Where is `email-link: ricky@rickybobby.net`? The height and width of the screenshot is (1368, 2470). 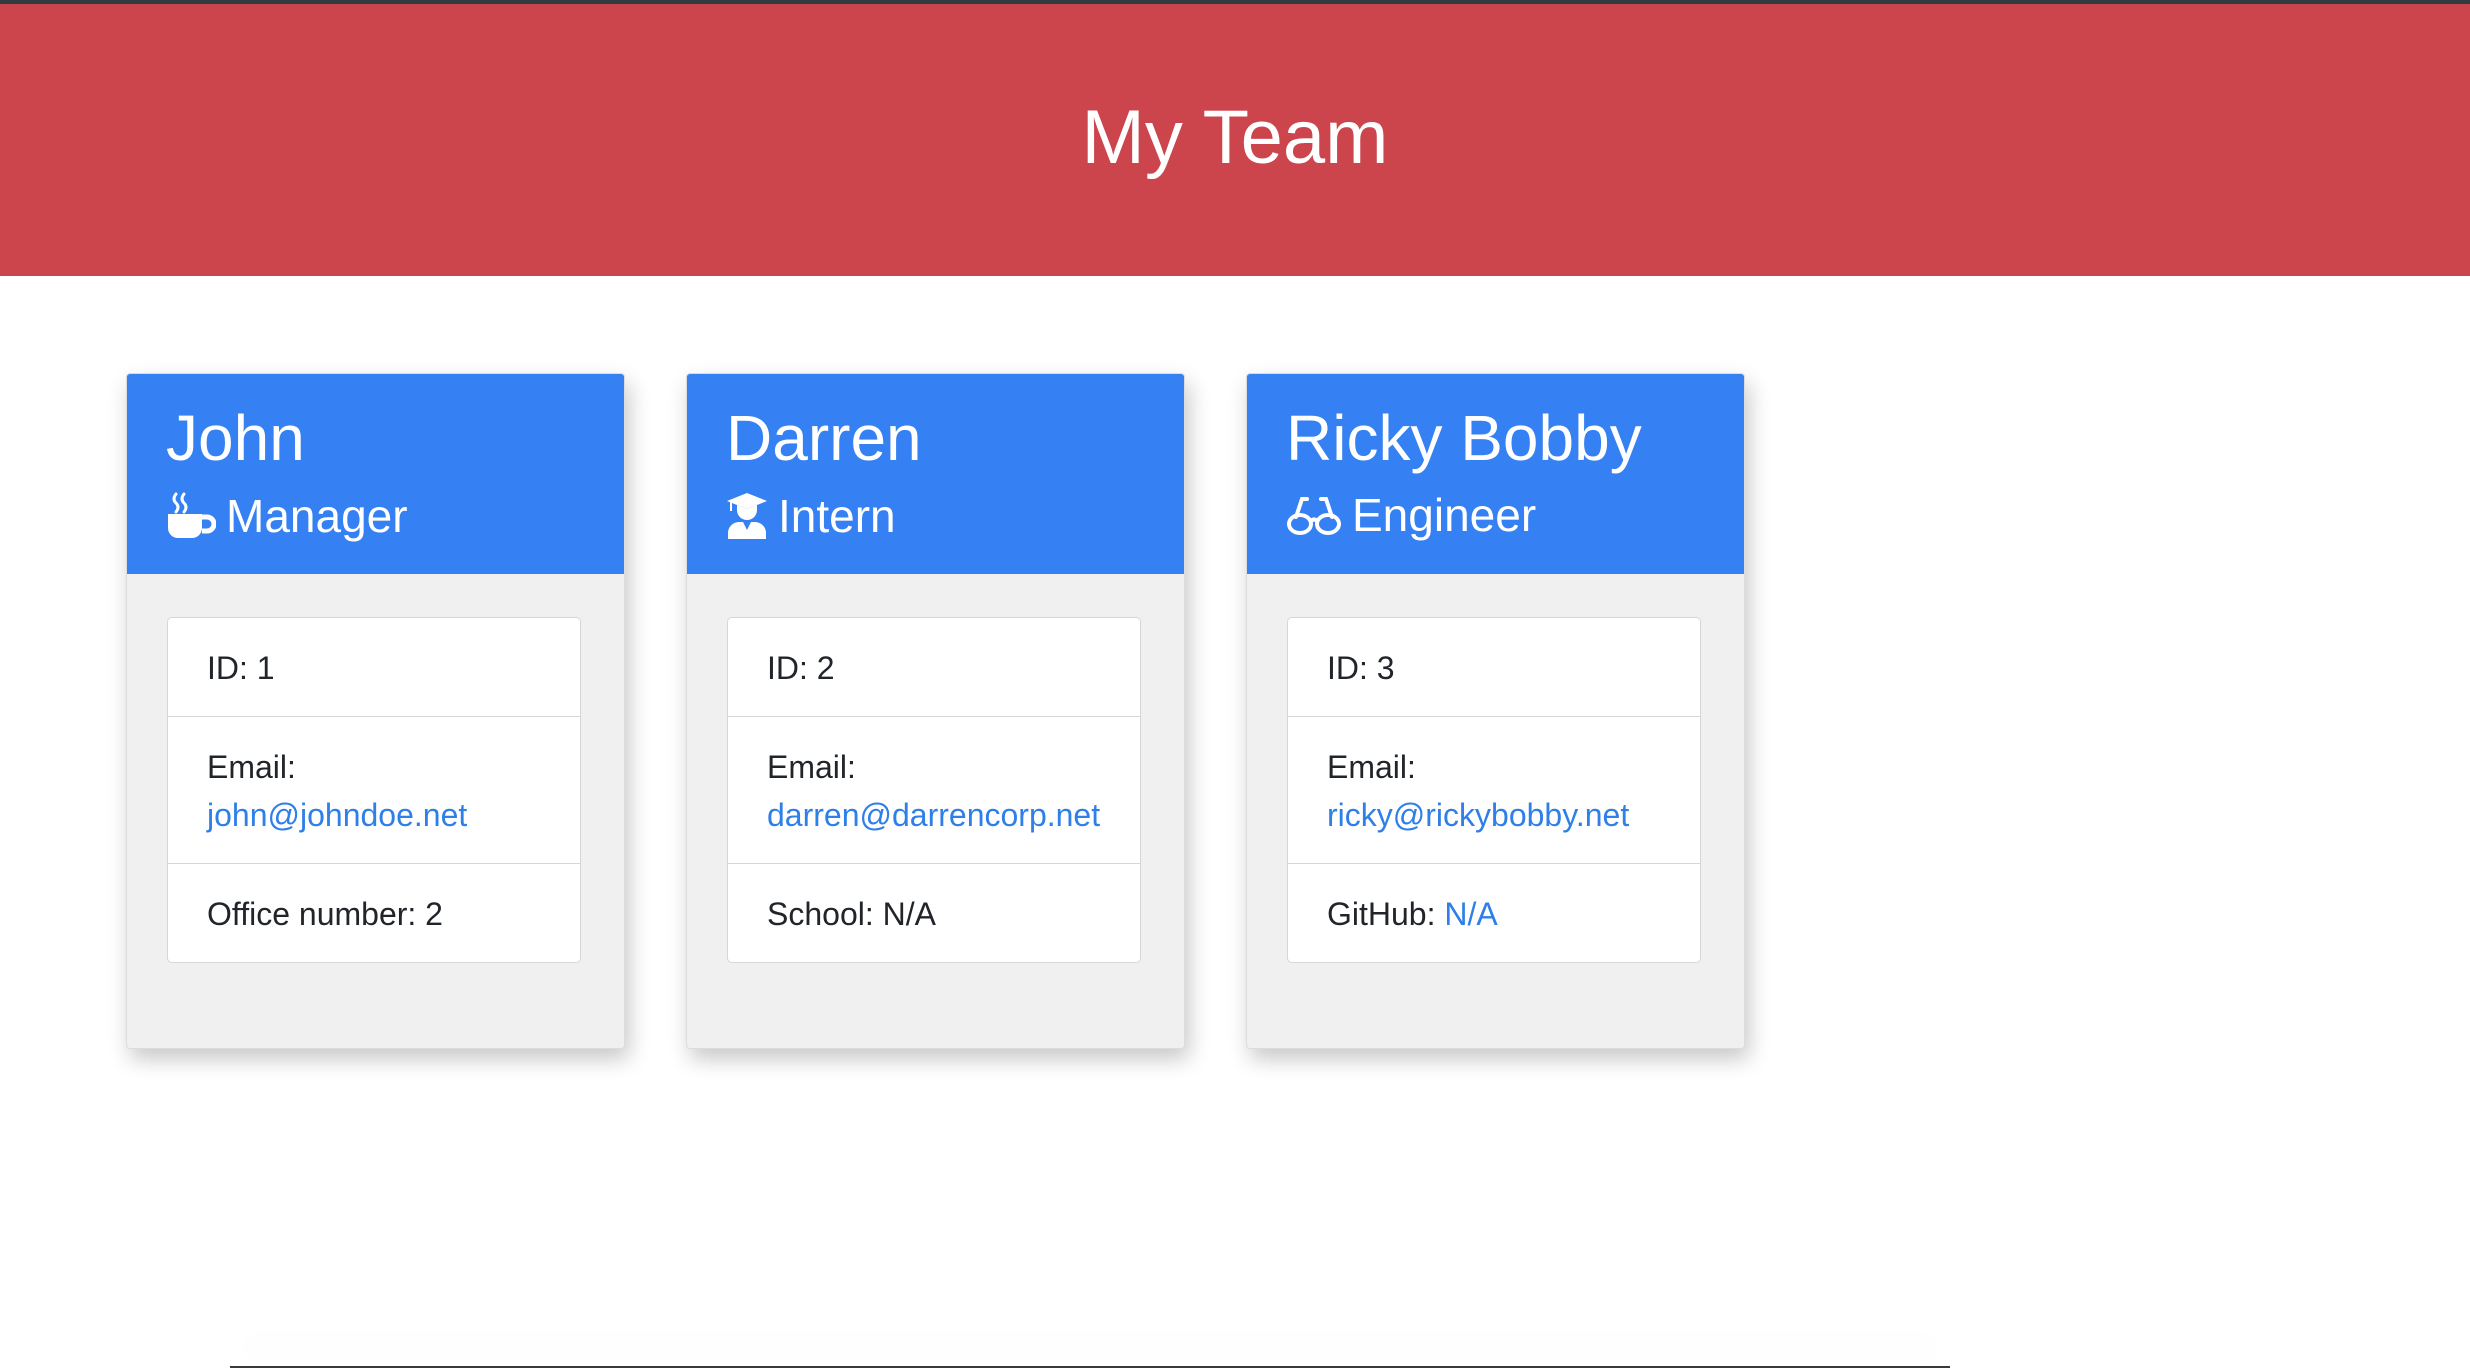 email-link: ricky@rickybobby.net is located at coordinates (1478, 815).